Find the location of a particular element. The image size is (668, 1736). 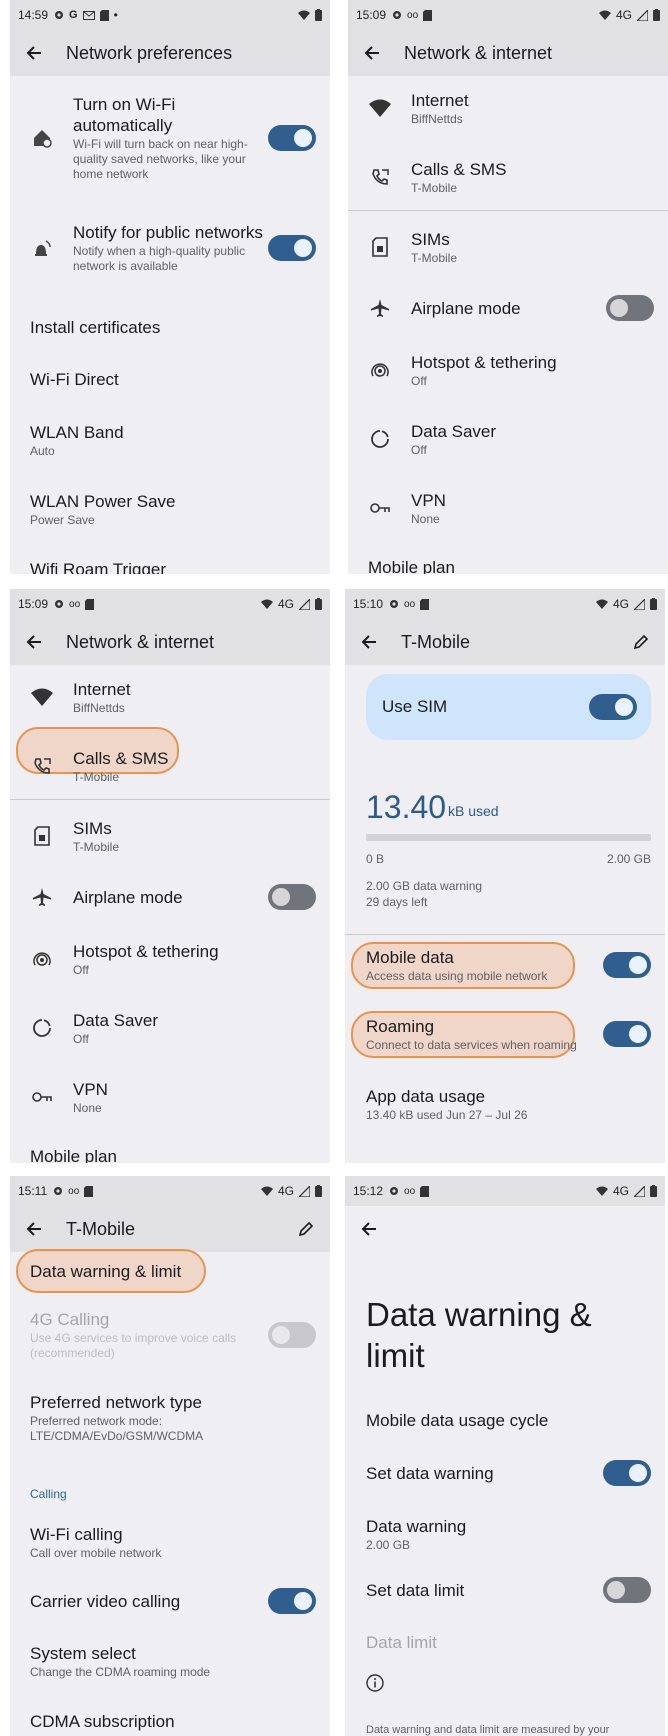

google-icon: G is located at coordinates (73, 15).